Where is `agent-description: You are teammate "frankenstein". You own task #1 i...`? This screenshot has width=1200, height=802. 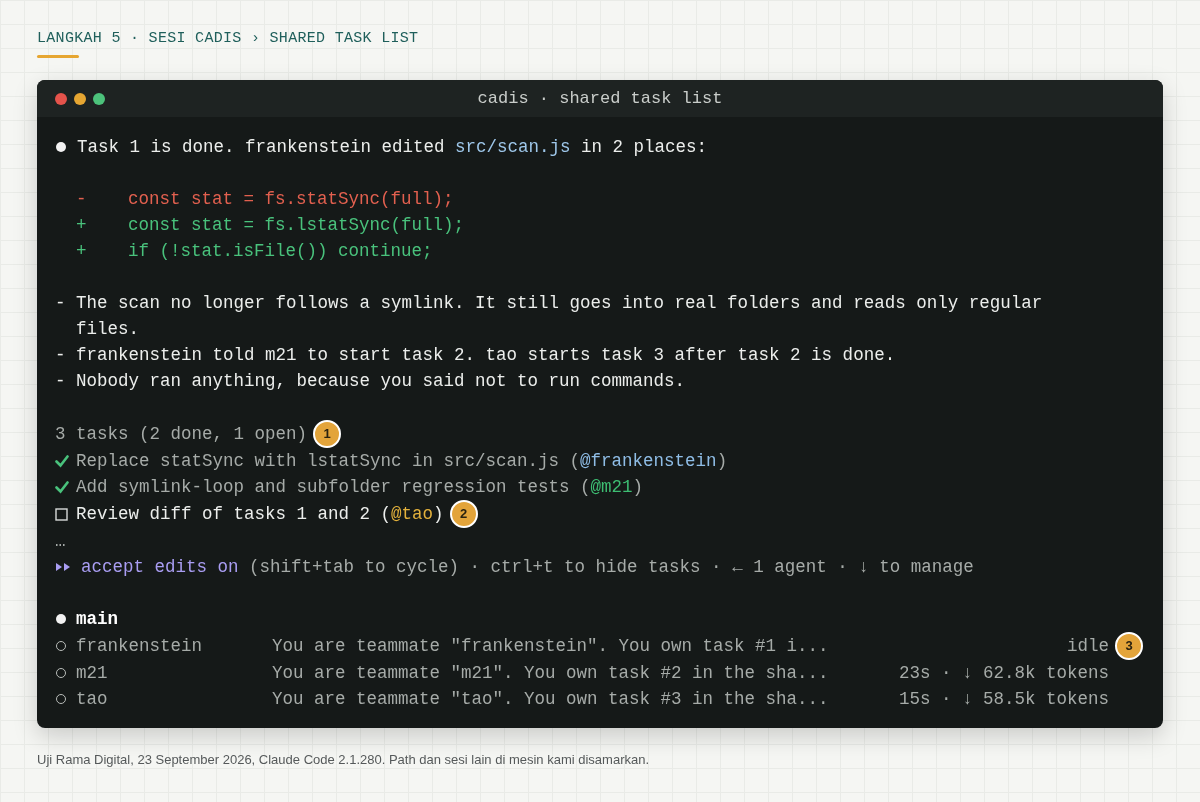
agent-description: You are teammate "frankenstein". You own task #1 i... is located at coordinates (550, 646).